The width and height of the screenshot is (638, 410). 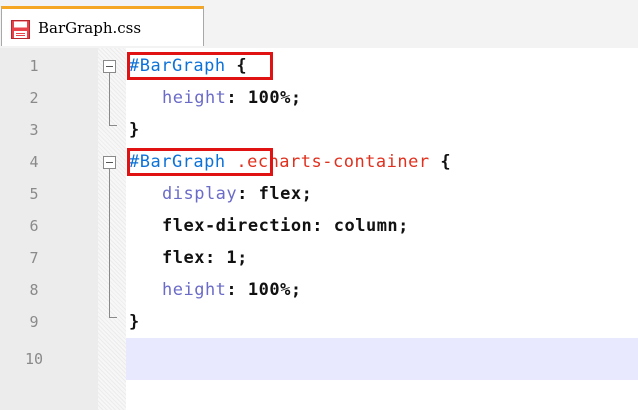 I want to click on current-line-highlight, so click(x=382, y=359).